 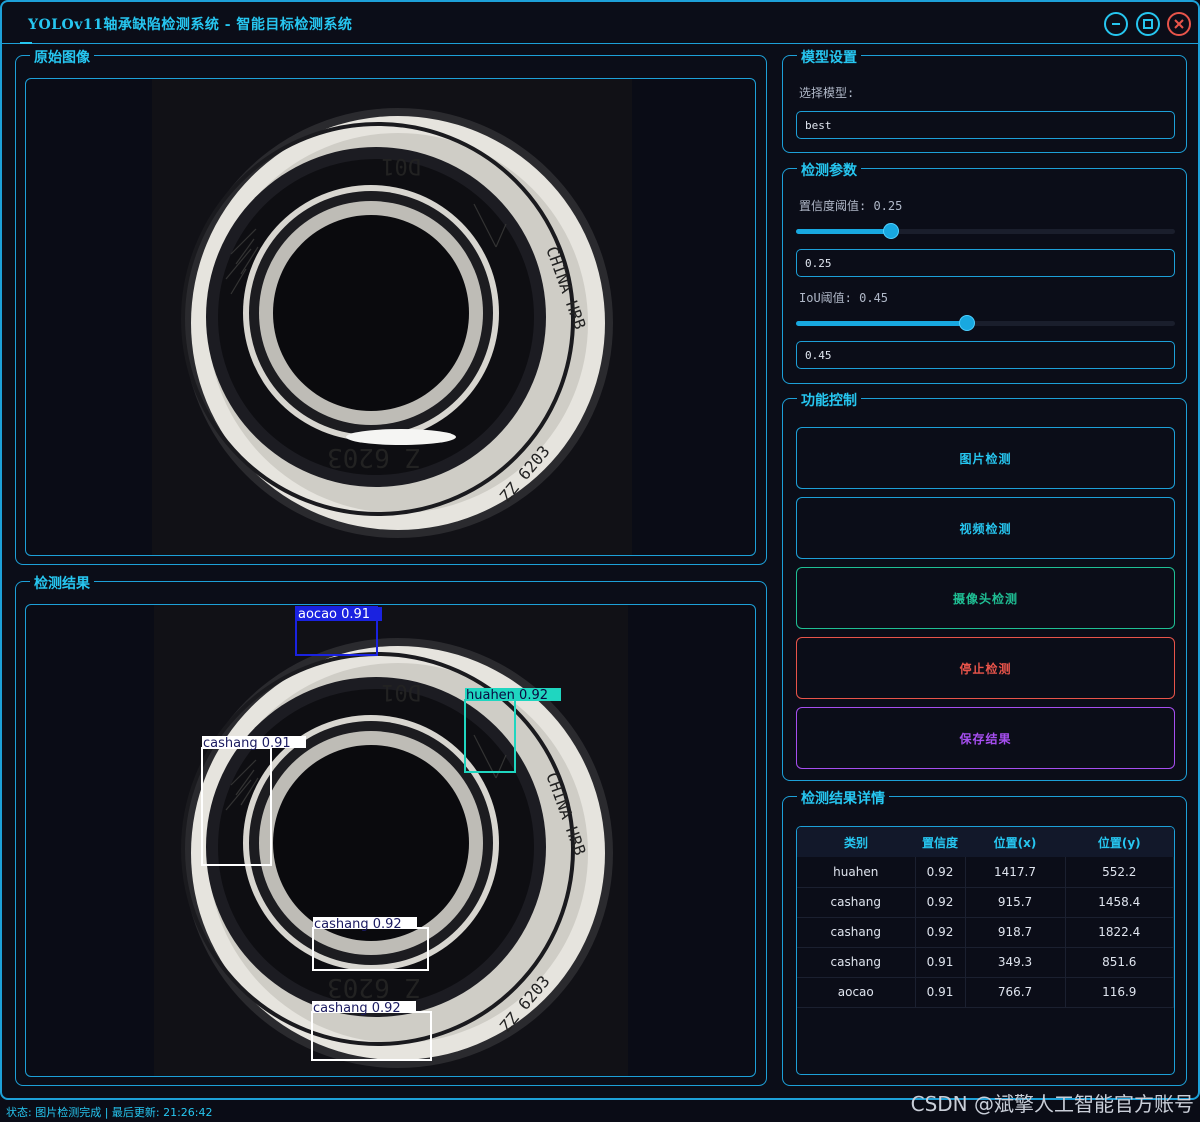 What do you see at coordinates (401, 165) in the screenshot?
I see `original-top-marking: D01` at bounding box center [401, 165].